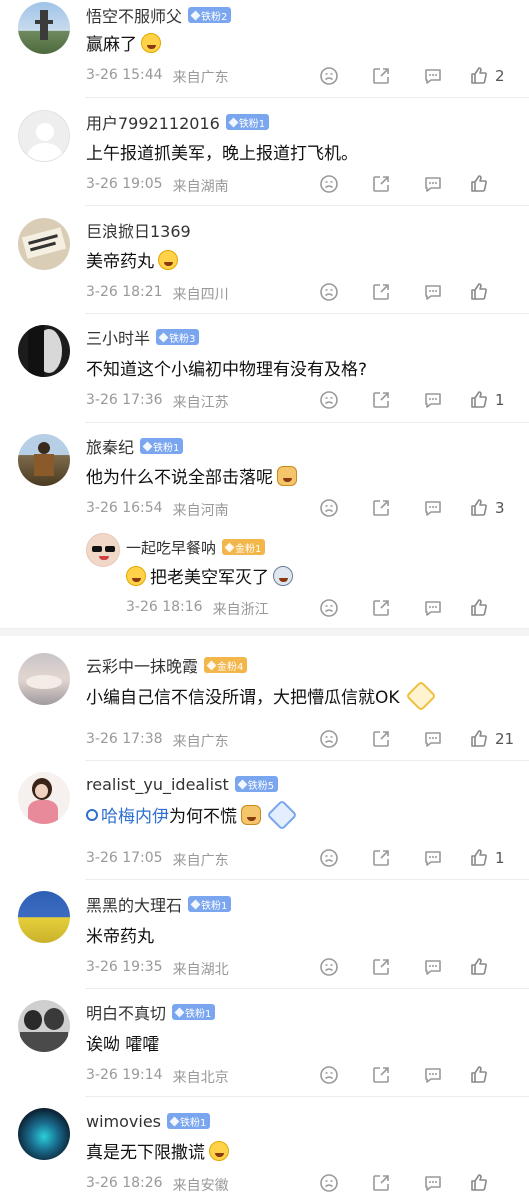 This screenshot has height=1199, width=529. I want to click on doge-emoji-icon, so click(287, 475).